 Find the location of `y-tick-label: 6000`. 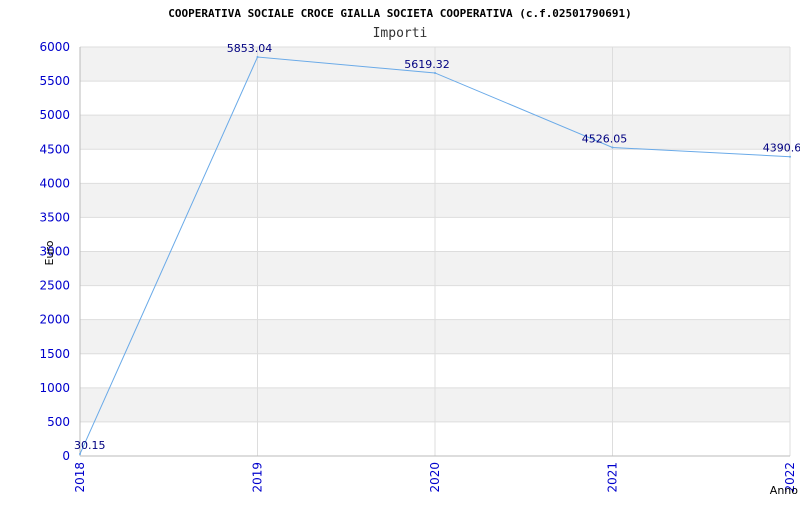

y-tick-label: 6000 is located at coordinates (54, 47).